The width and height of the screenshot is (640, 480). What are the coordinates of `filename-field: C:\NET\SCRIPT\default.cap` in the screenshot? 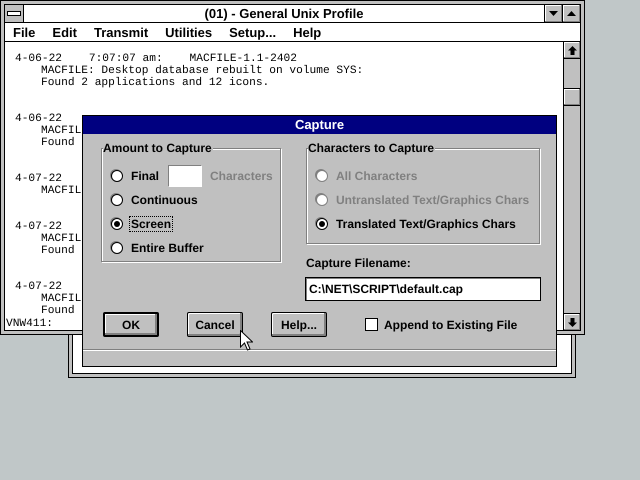 It's located at (423, 289).